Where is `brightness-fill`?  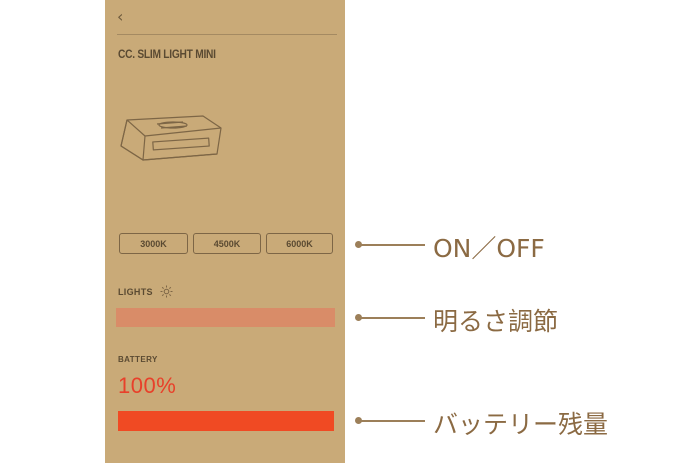
brightness-fill is located at coordinates (225, 317).